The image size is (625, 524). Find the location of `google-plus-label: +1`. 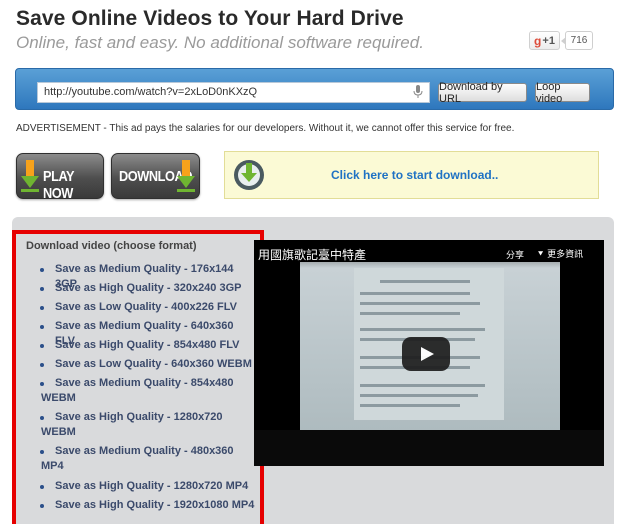

google-plus-label: +1 is located at coordinates (548, 40).